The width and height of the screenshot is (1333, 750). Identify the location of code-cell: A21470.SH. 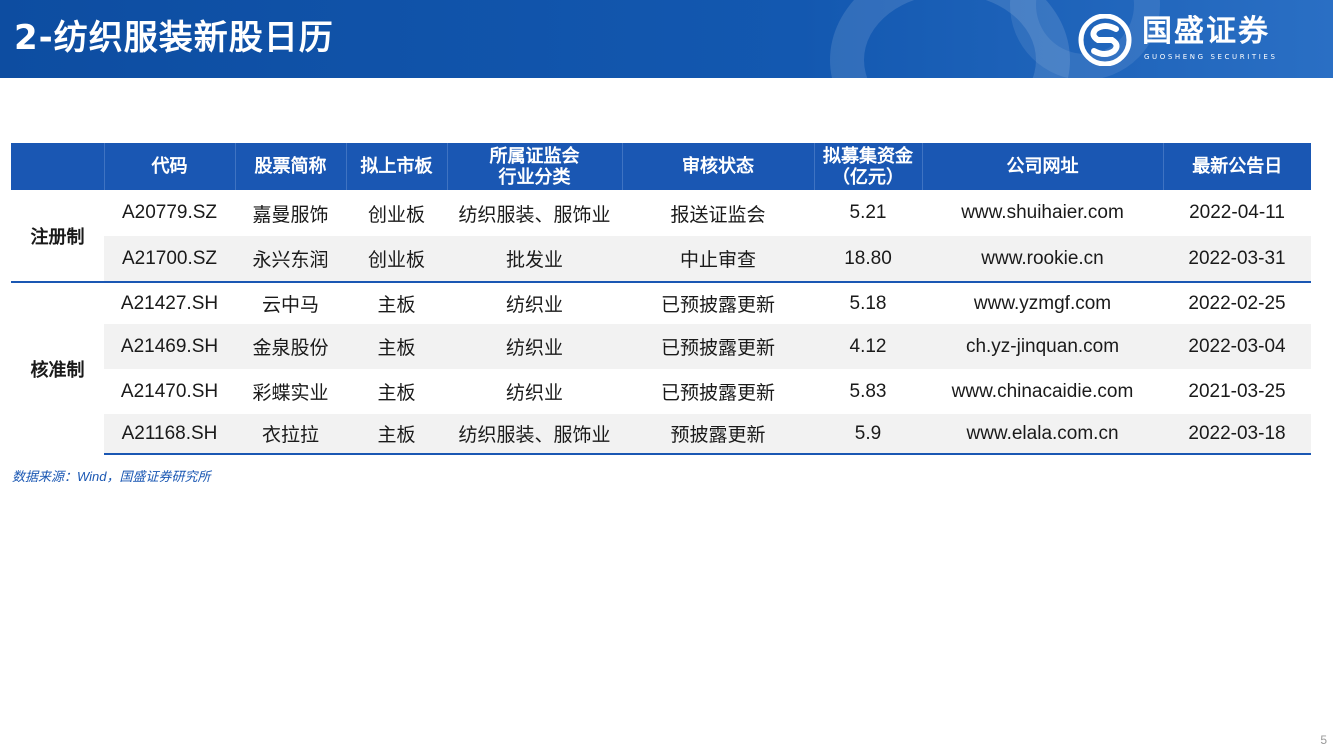
(169, 391).